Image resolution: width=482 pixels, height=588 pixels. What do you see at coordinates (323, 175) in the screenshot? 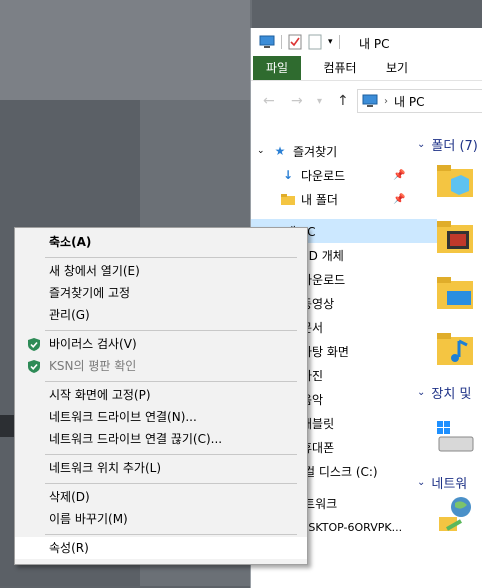
I see `nav-item-label: 다운로드` at bounding box center [323, 175].